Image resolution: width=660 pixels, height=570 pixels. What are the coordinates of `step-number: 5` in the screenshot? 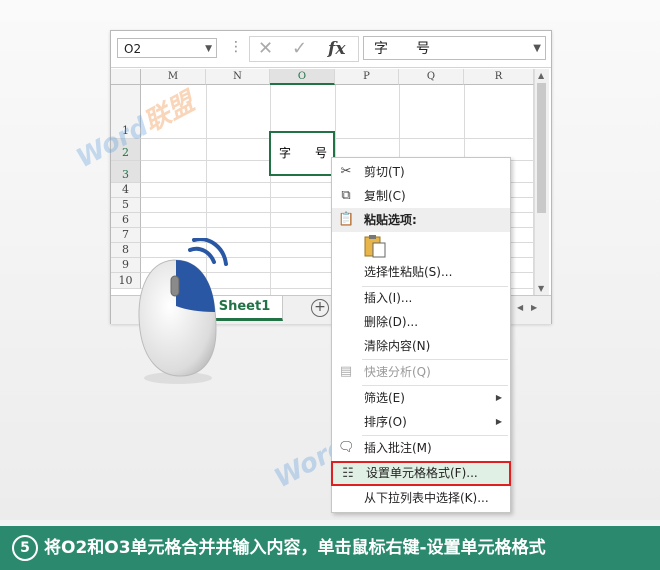 It's located at (25, 548).